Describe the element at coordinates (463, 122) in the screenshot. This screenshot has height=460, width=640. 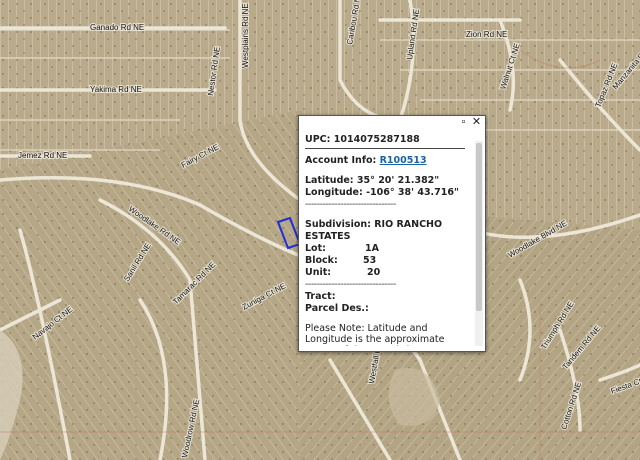
I see `maximize-icon: ▫` at that location.